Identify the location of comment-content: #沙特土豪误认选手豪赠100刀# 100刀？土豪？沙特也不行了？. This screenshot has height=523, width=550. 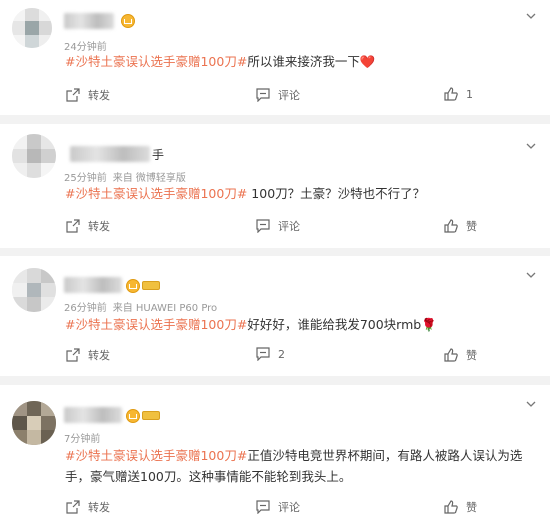
(245, 193).